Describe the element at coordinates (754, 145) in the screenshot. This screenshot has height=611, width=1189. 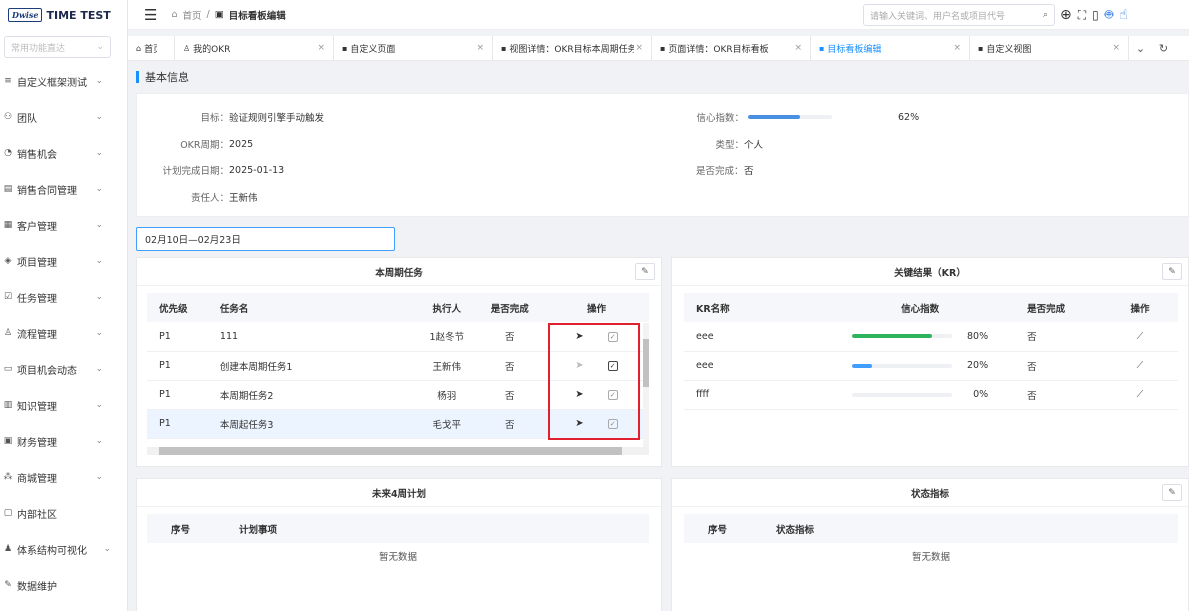
I see `type-value: 个人` at that location.